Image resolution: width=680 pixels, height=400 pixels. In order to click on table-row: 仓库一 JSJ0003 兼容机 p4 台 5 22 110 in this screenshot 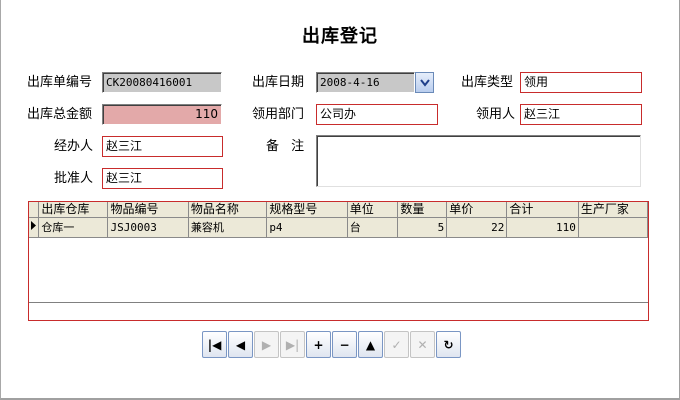, I will do `click(338, 227)`.